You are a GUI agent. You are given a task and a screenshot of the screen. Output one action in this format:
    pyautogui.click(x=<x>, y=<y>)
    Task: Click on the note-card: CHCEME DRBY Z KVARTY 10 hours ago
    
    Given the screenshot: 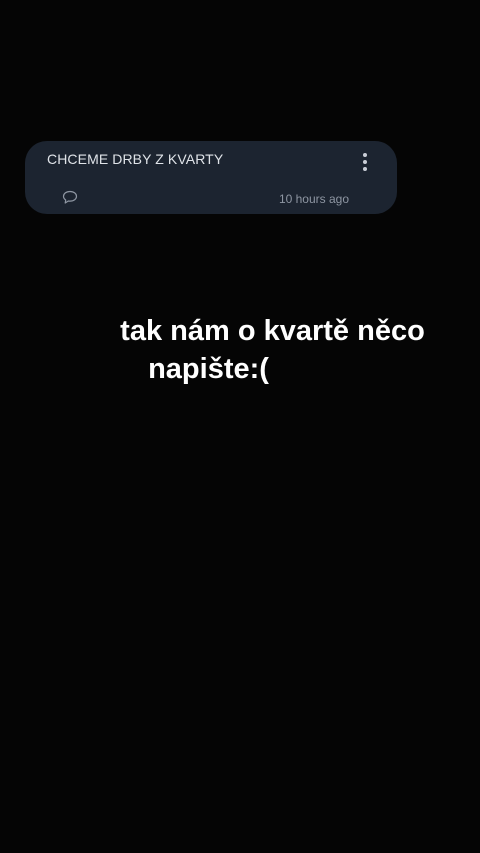 What is the action you would take?
    pyautogui.click(x=211, y=177)
    